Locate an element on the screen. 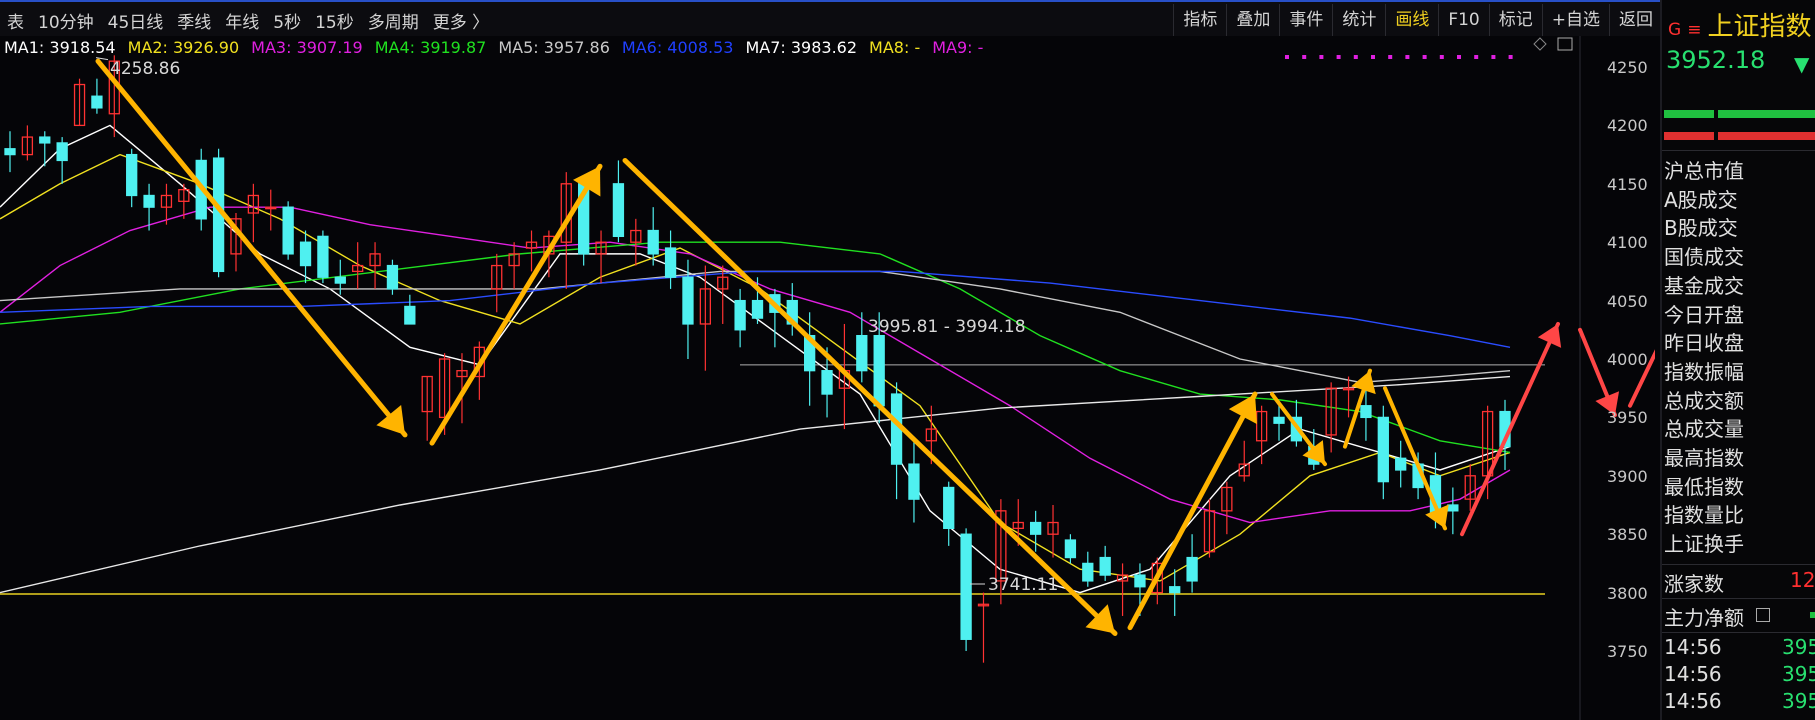  period-tab: 季线 is located at coordinates (194, 20).